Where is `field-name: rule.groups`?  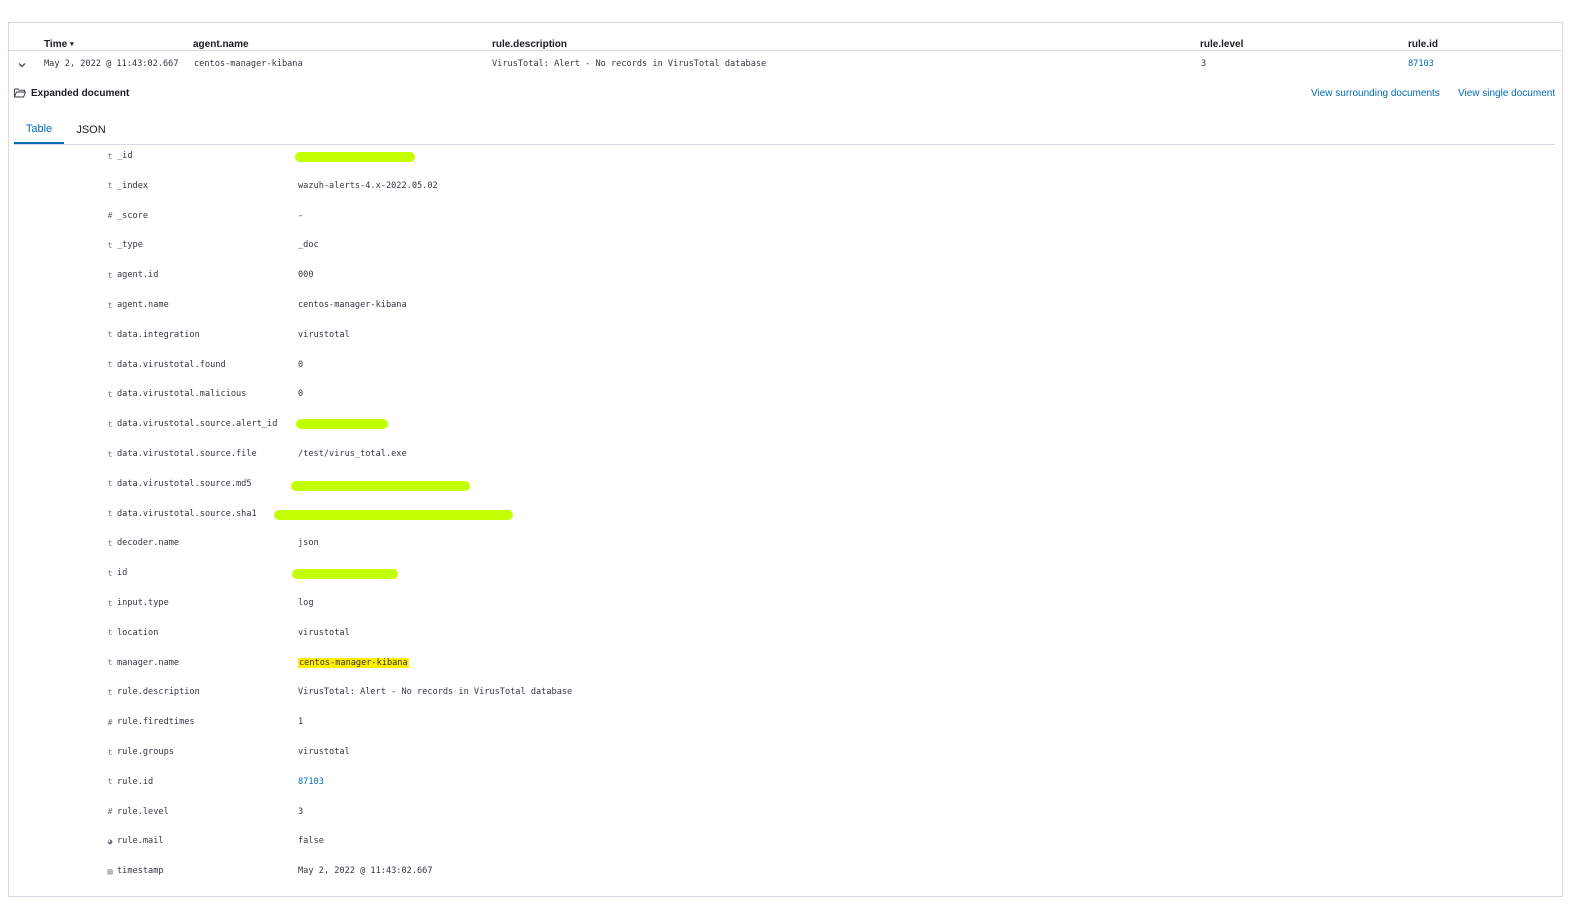 field-name: rule.groups is located at coordinates (145, 752).